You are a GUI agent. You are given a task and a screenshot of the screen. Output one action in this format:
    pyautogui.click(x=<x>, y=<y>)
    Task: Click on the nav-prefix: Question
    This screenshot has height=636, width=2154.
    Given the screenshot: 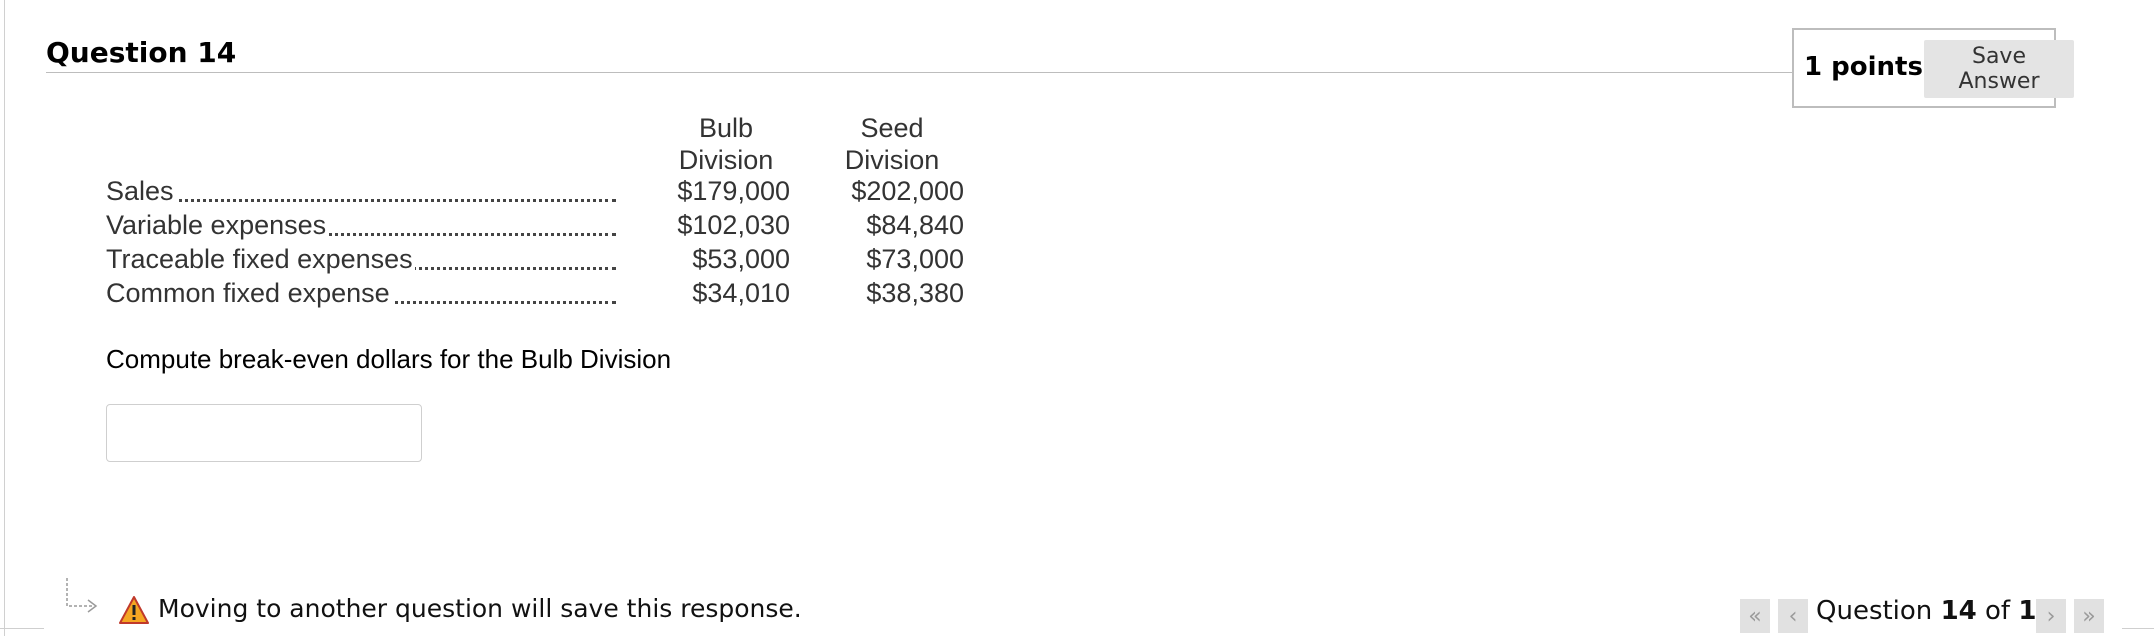 What is the action you would take?
    pyautogui.click(x=1874, y=611)
    